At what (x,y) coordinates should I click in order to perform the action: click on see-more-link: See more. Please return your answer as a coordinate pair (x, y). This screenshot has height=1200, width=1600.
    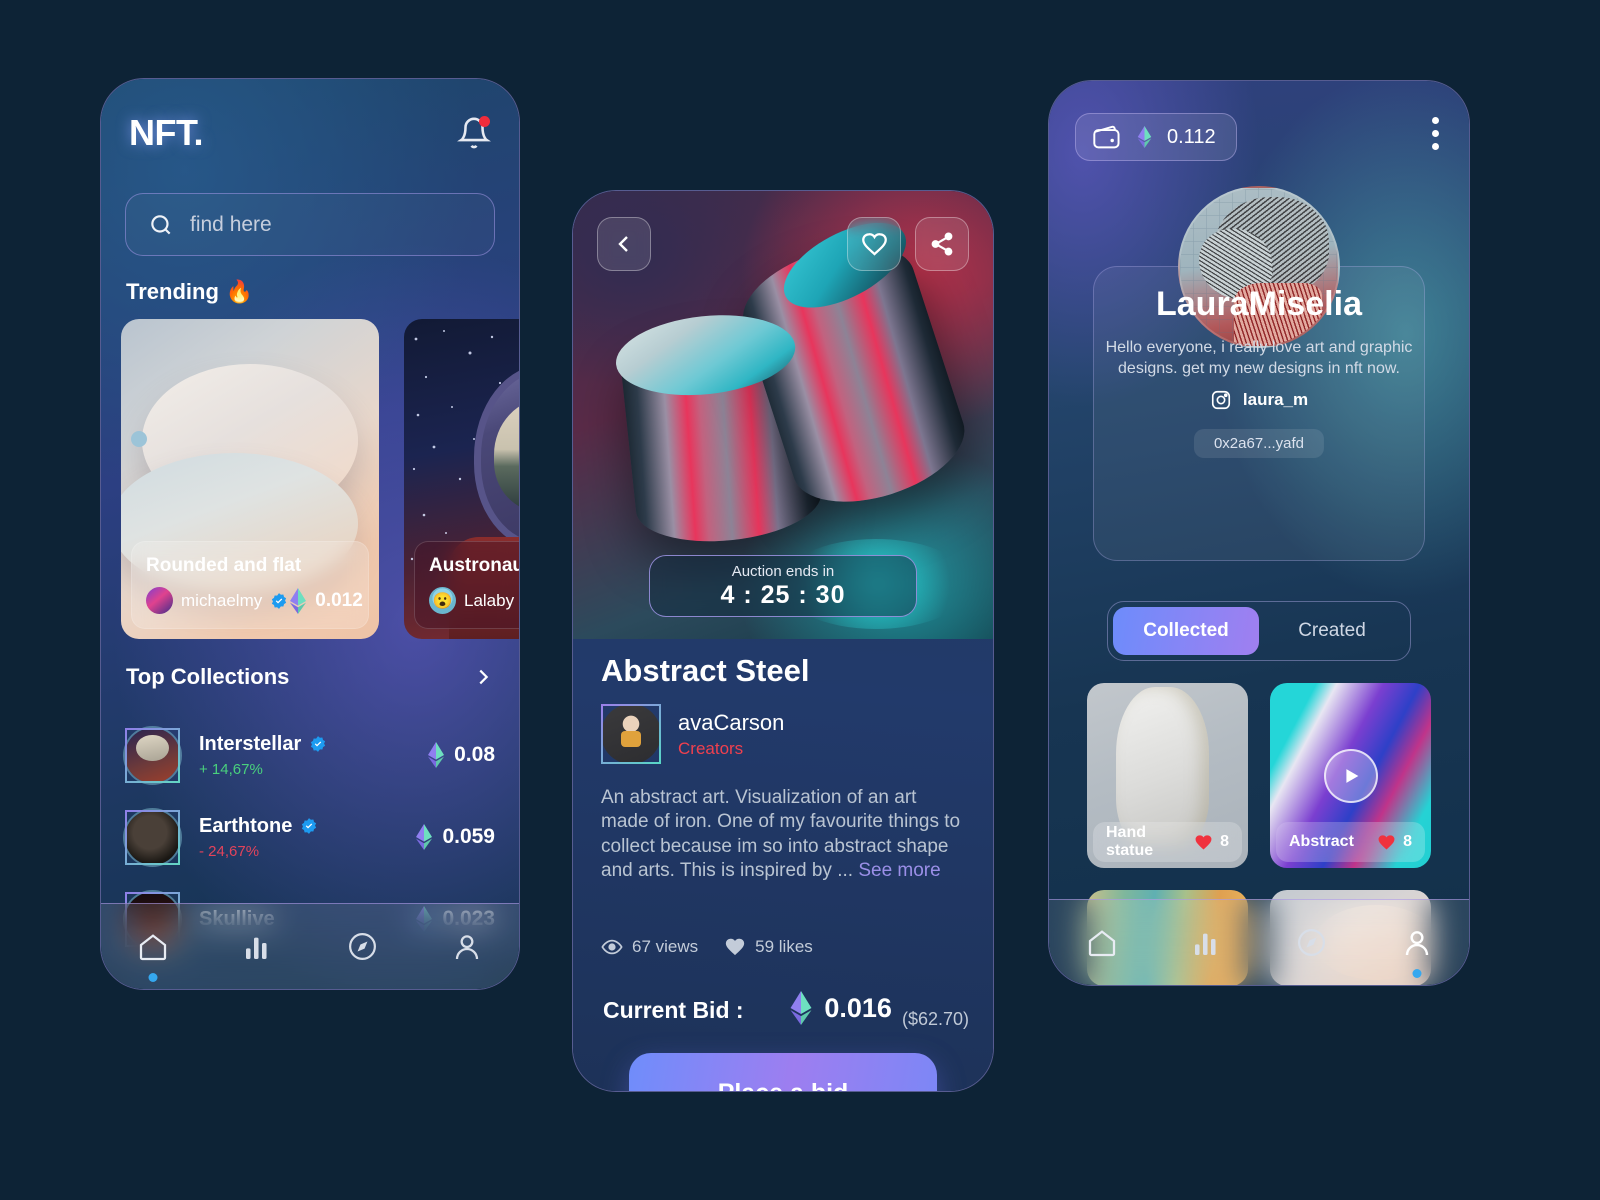
    Looking at the image, I should click on (899, 870).